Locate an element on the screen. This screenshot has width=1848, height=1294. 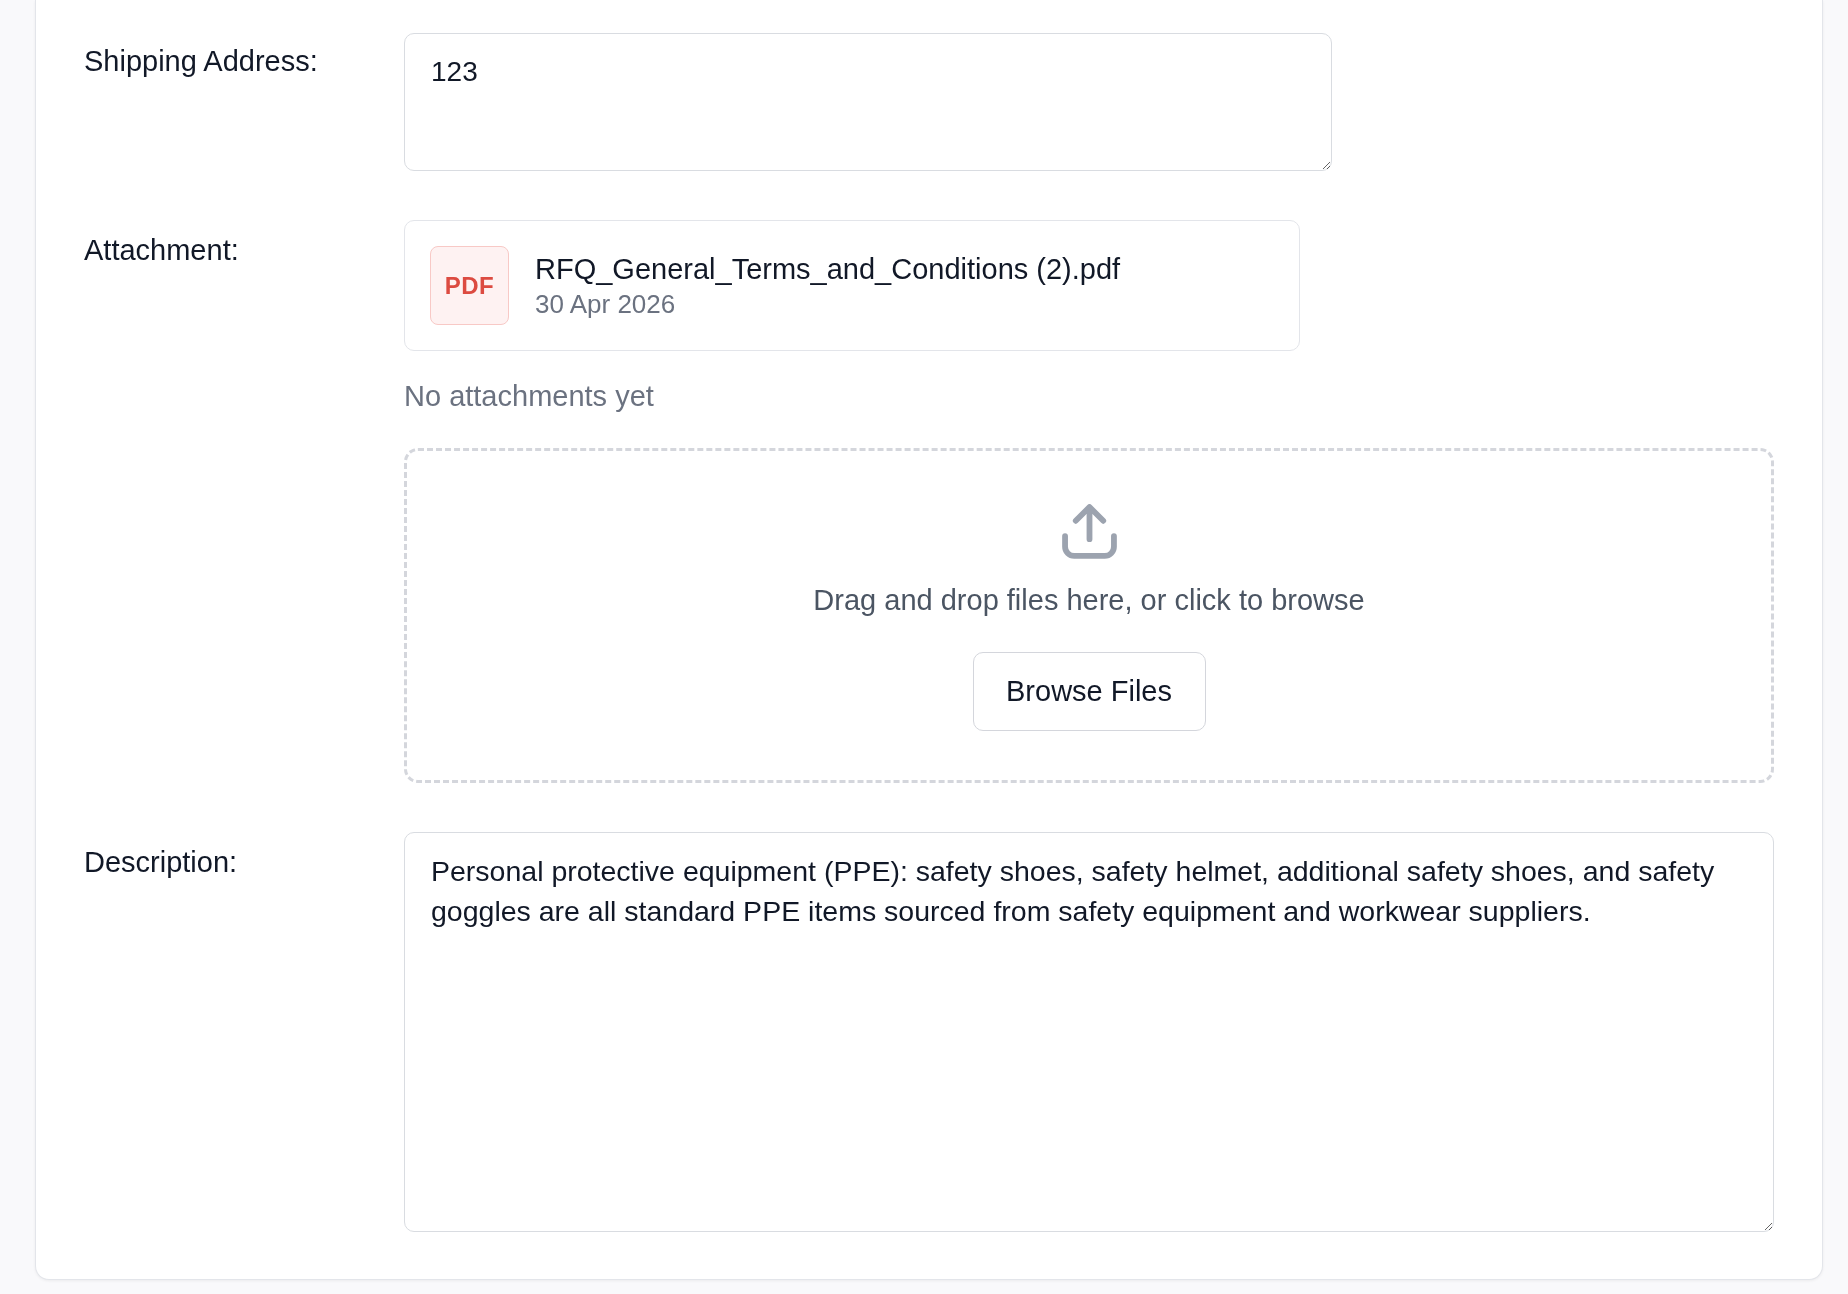
attachment-card: PDF RFQ_General_Terms_and_Conditions (2).pdf 30 Apr 2026 is located at coordinates (852, 285).